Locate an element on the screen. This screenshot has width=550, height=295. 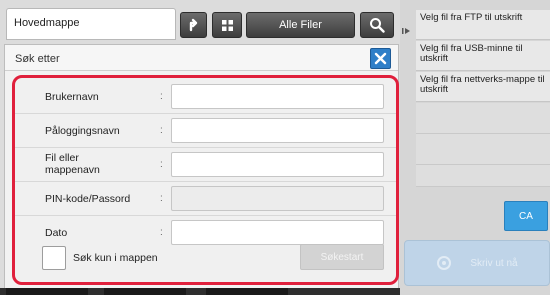
start-search-button: Søkestart is located at coordinates (342, 257).